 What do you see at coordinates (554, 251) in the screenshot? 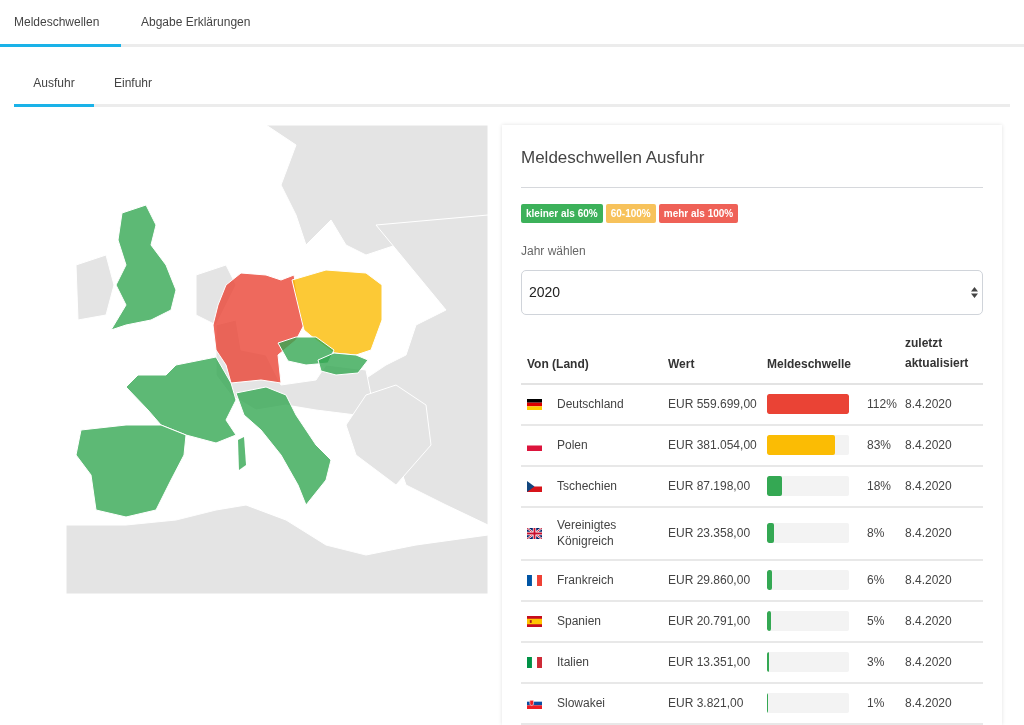
I see `year-label: Jahr wählen` at bounding box center [554, 251].